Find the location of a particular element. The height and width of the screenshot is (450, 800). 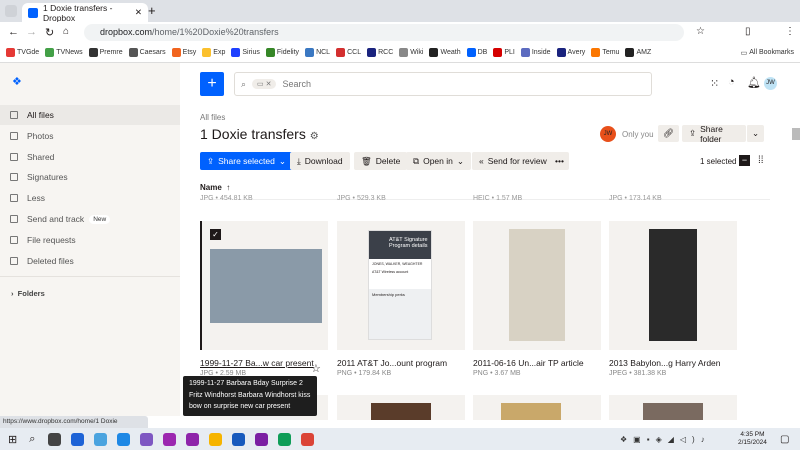

more-actions-button: ••• is located at coordinates (559, 161).